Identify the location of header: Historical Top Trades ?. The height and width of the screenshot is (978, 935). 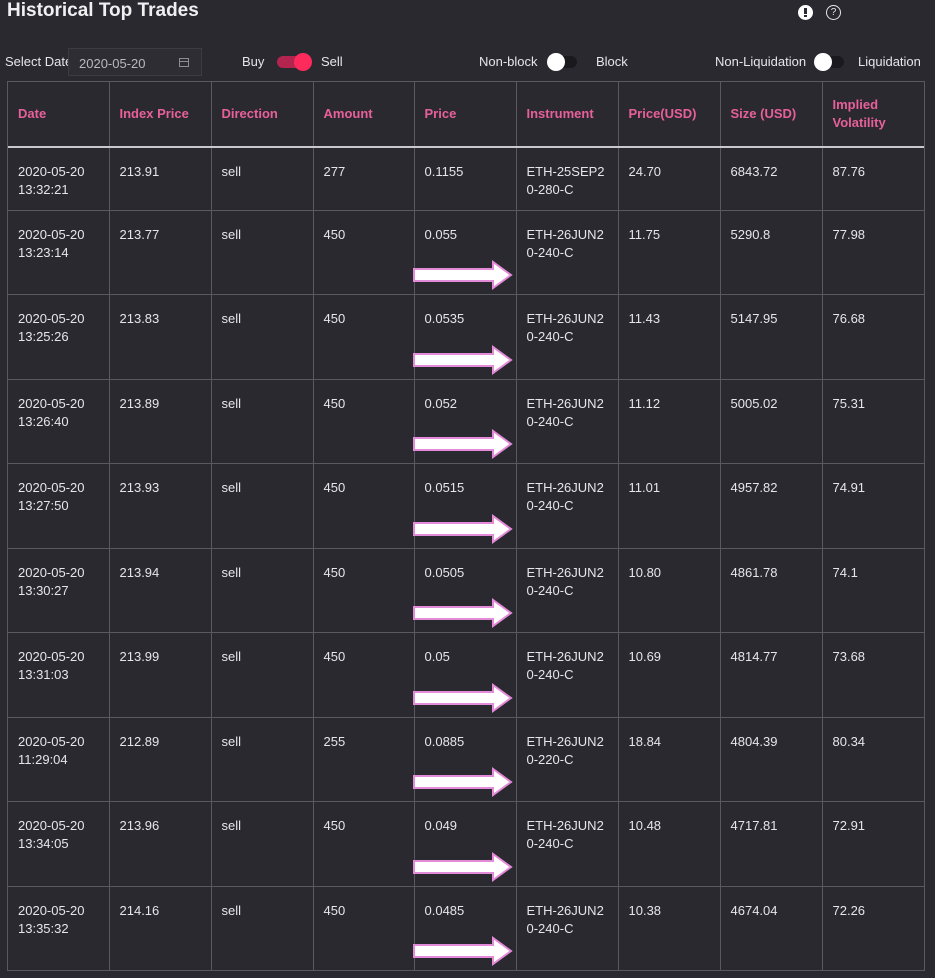
(467, 20).